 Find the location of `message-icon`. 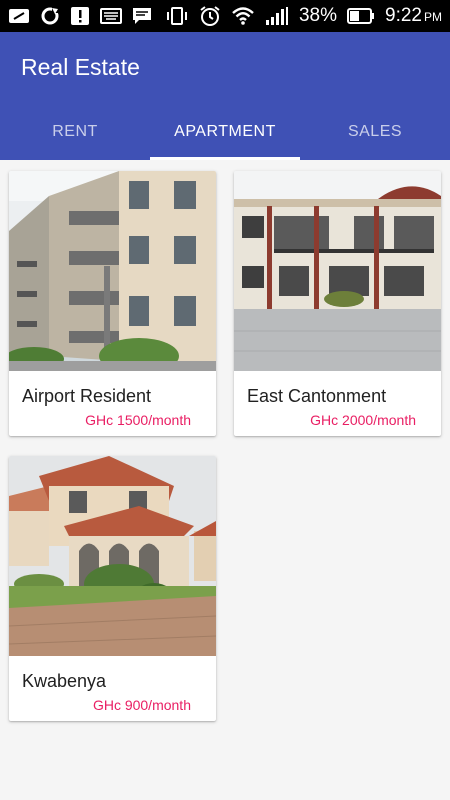

message-icon is located at coordinates (142, 16).